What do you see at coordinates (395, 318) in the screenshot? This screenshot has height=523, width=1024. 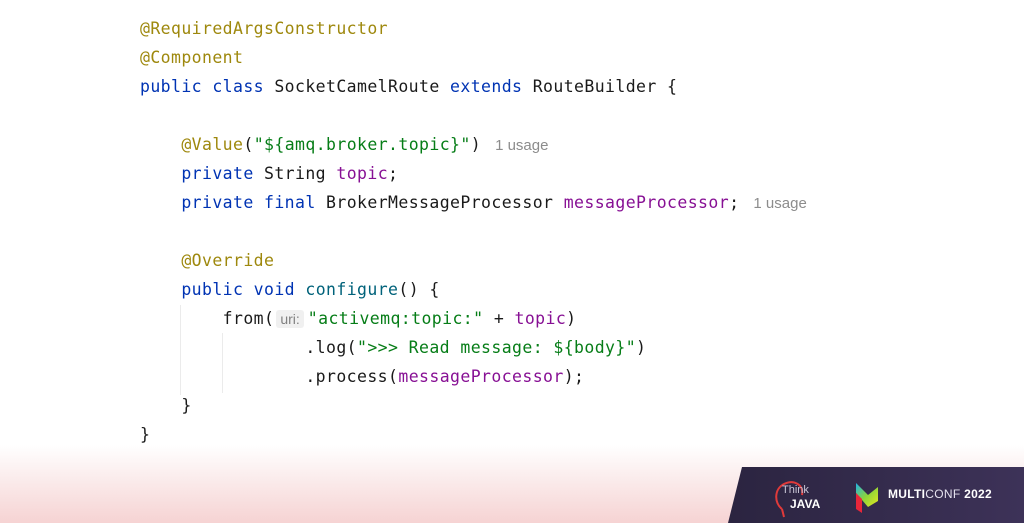 I see `code-token: "activemq:topic:"` at bounding box center [395, 318].